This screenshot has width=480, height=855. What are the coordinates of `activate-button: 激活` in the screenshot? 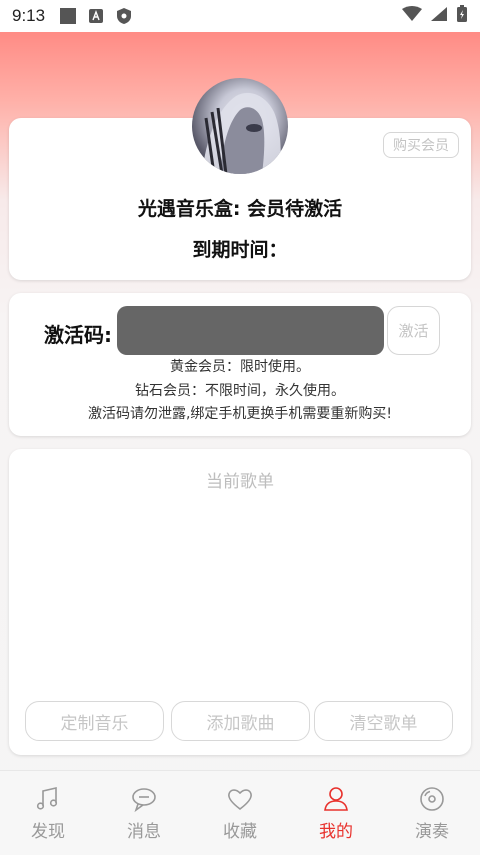 It's located at (413, 330).